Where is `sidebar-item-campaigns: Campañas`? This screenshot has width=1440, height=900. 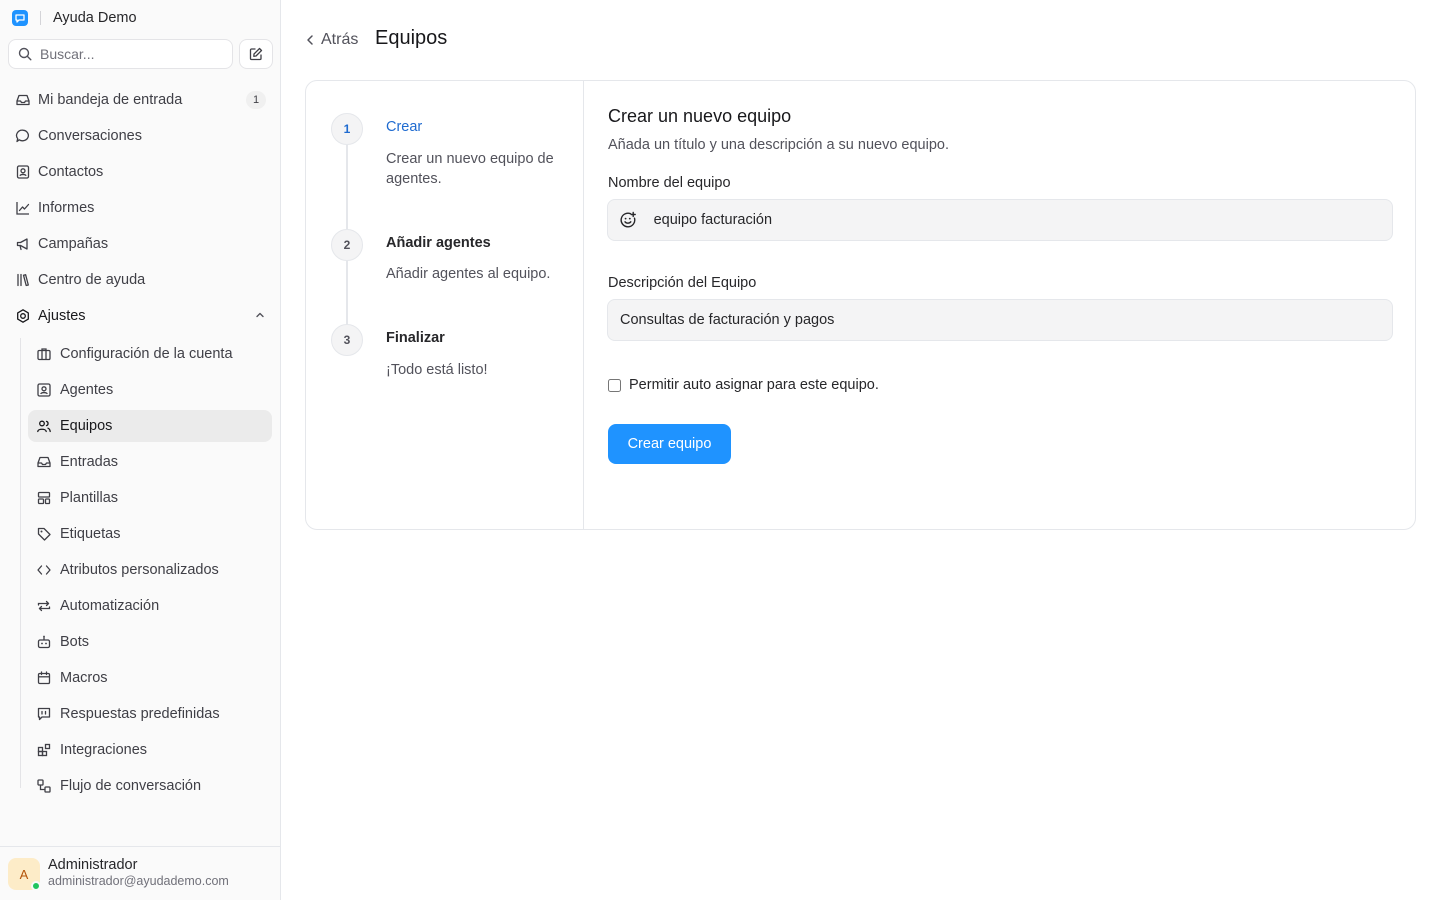 sidebar-item-campaigns: Campañas is located at coordinates (140, 244).